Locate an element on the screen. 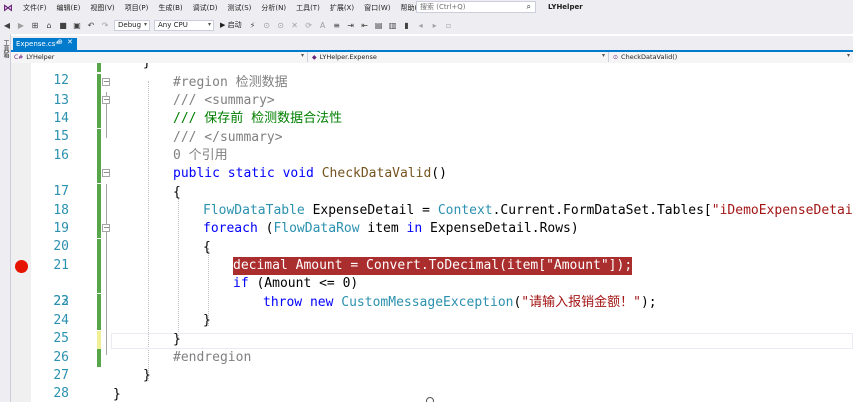  collapse-comment-icon: − is located at coordinates (106, 100).